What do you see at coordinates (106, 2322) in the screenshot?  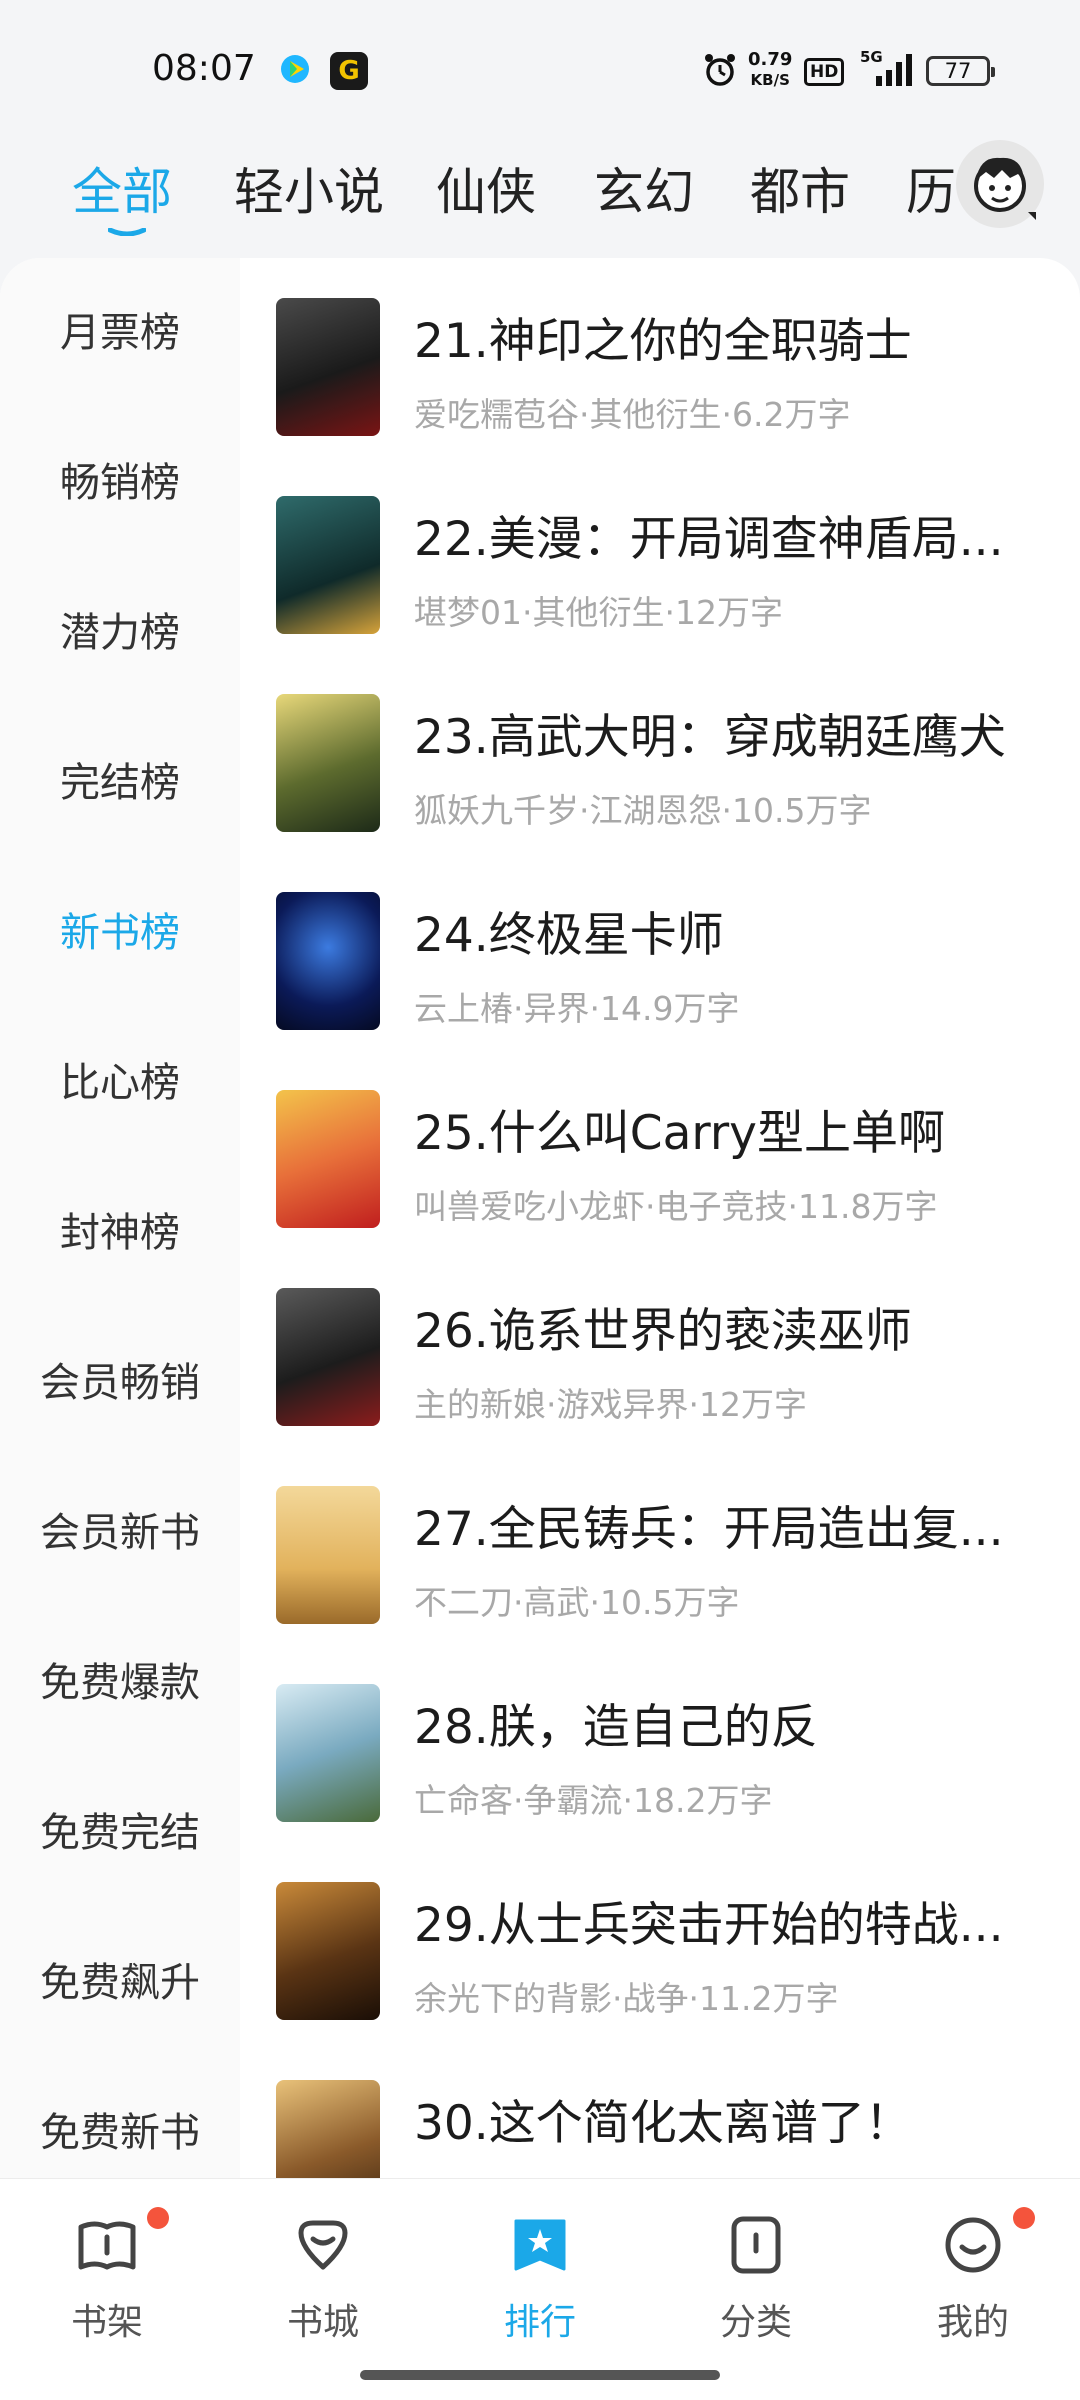 I see `nav-label: 书架` at bounding box center [106, 2322].